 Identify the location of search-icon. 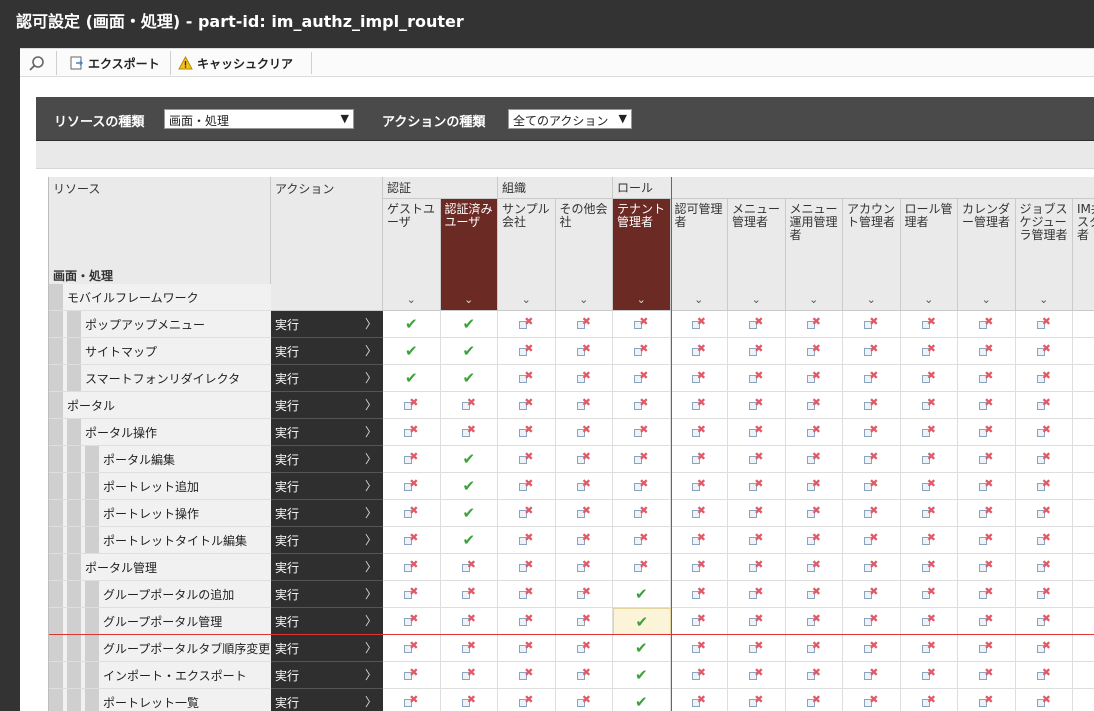
(37, 64).